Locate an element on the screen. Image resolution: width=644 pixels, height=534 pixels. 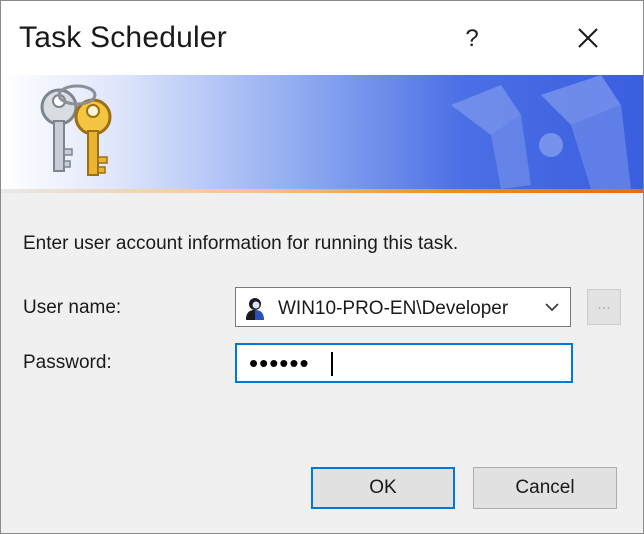
banner-accent-line is located at coordinates (322, 191).